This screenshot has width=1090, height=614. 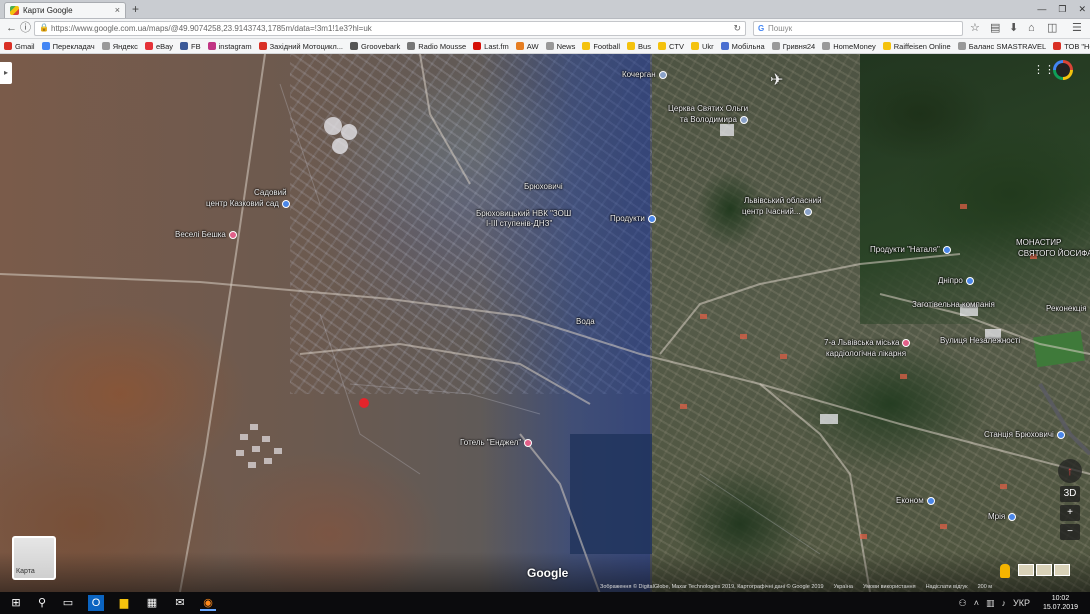 What do you see at coordinates (1044, 70) in the screenshot?
I see `apps-grid-icon: ⋮⋮` at bounding box center [1044, 70].